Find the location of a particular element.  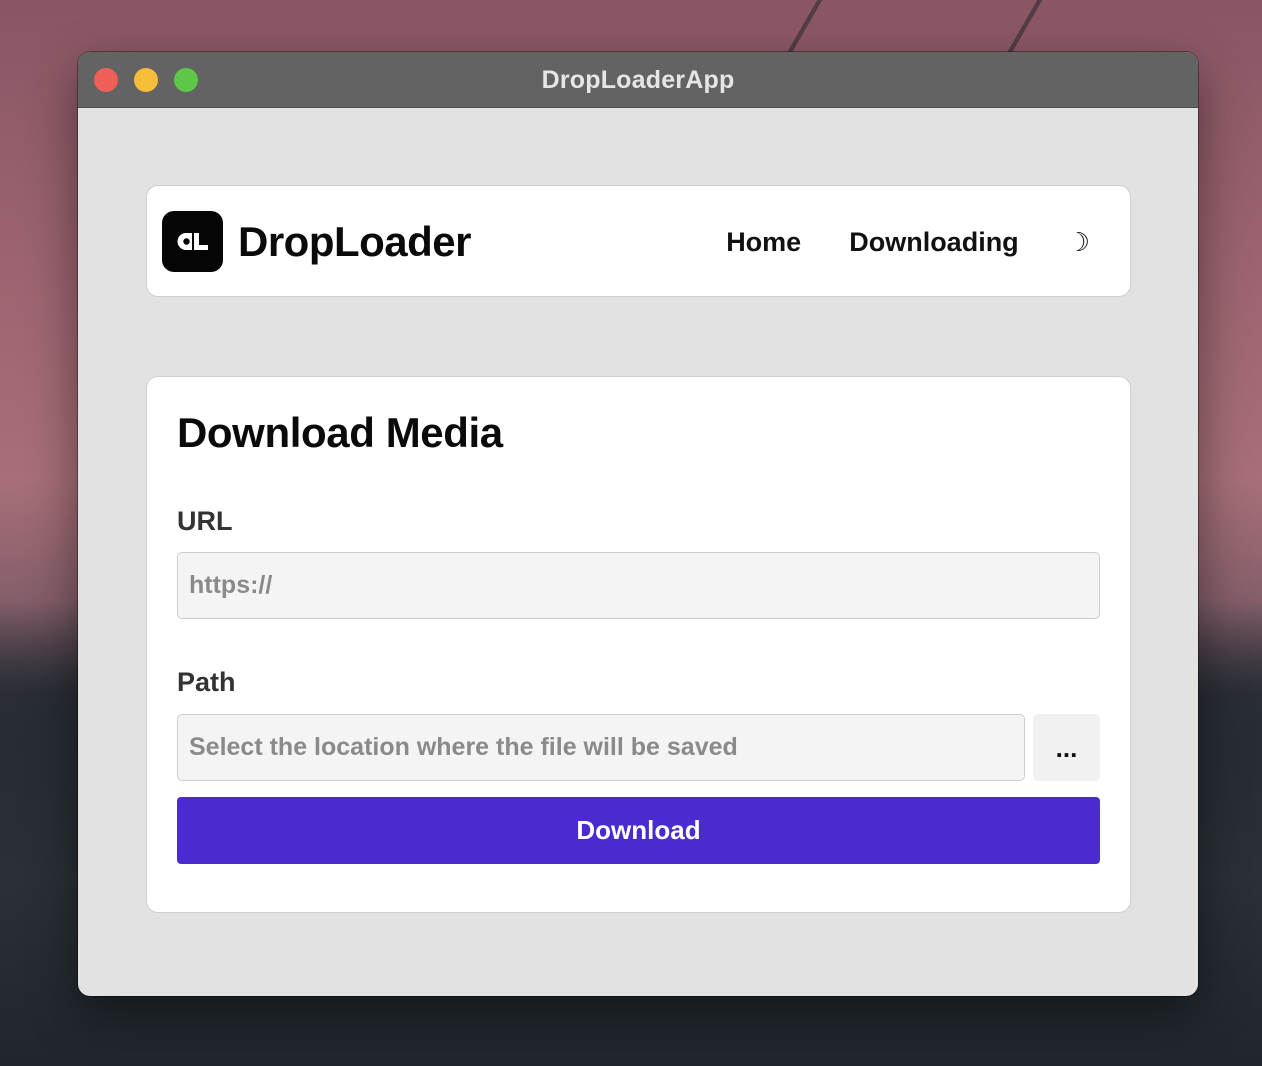

nav-links: Home Downloading ☽ is located at coordinates (908, 242).